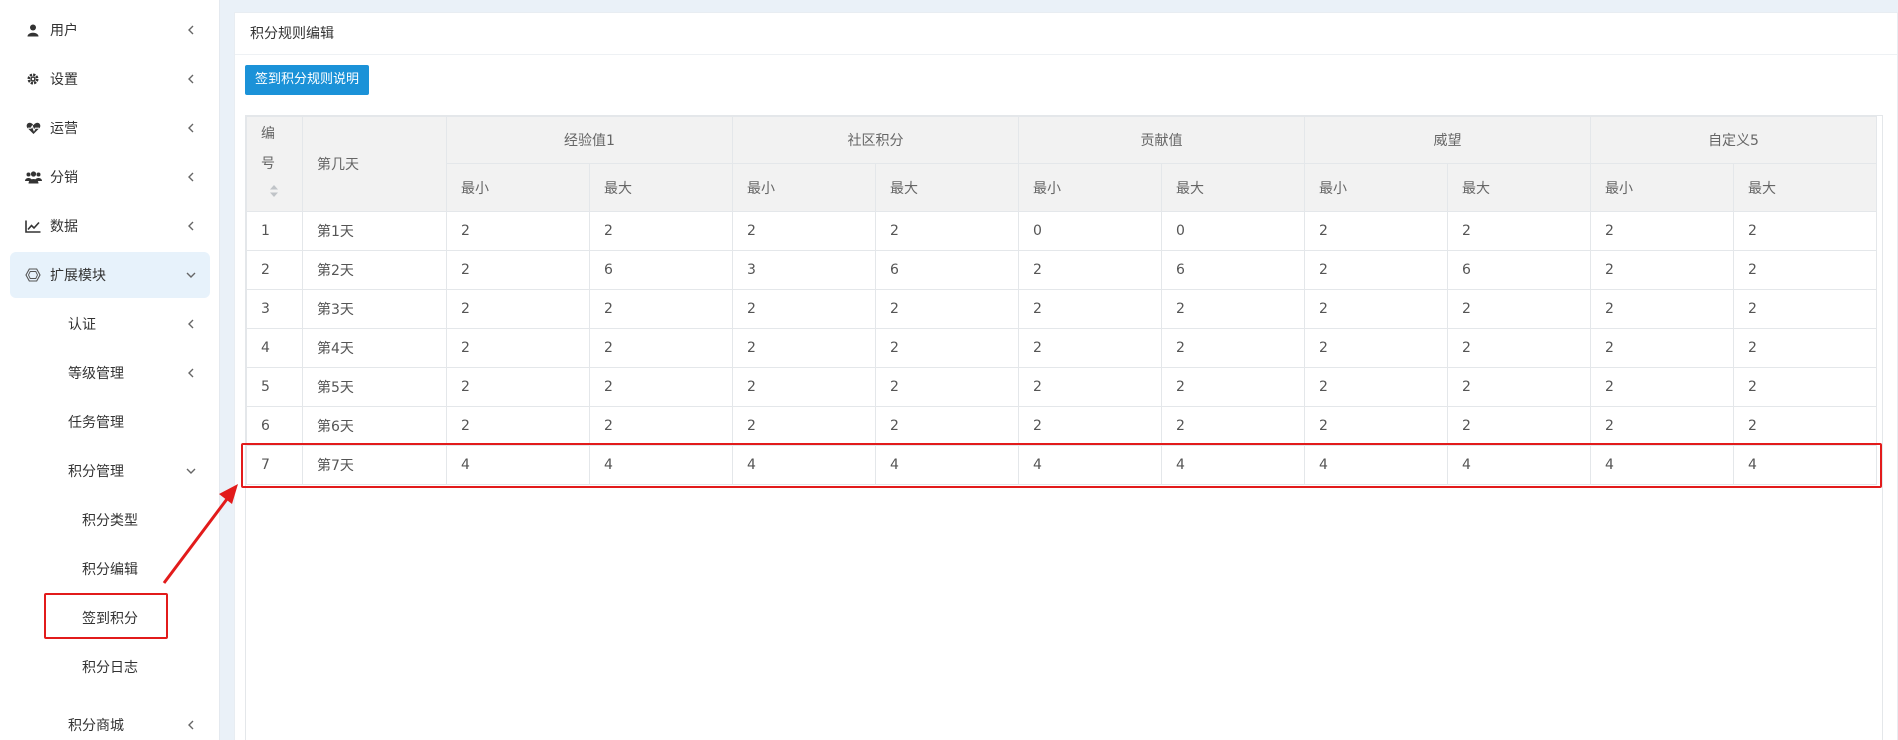 This screenshot has height=740, width=1898. What do you see at coordinates (374, 387) in the screenshot?
I see `cell-day: 第5天` at bounding box center [374, 387].